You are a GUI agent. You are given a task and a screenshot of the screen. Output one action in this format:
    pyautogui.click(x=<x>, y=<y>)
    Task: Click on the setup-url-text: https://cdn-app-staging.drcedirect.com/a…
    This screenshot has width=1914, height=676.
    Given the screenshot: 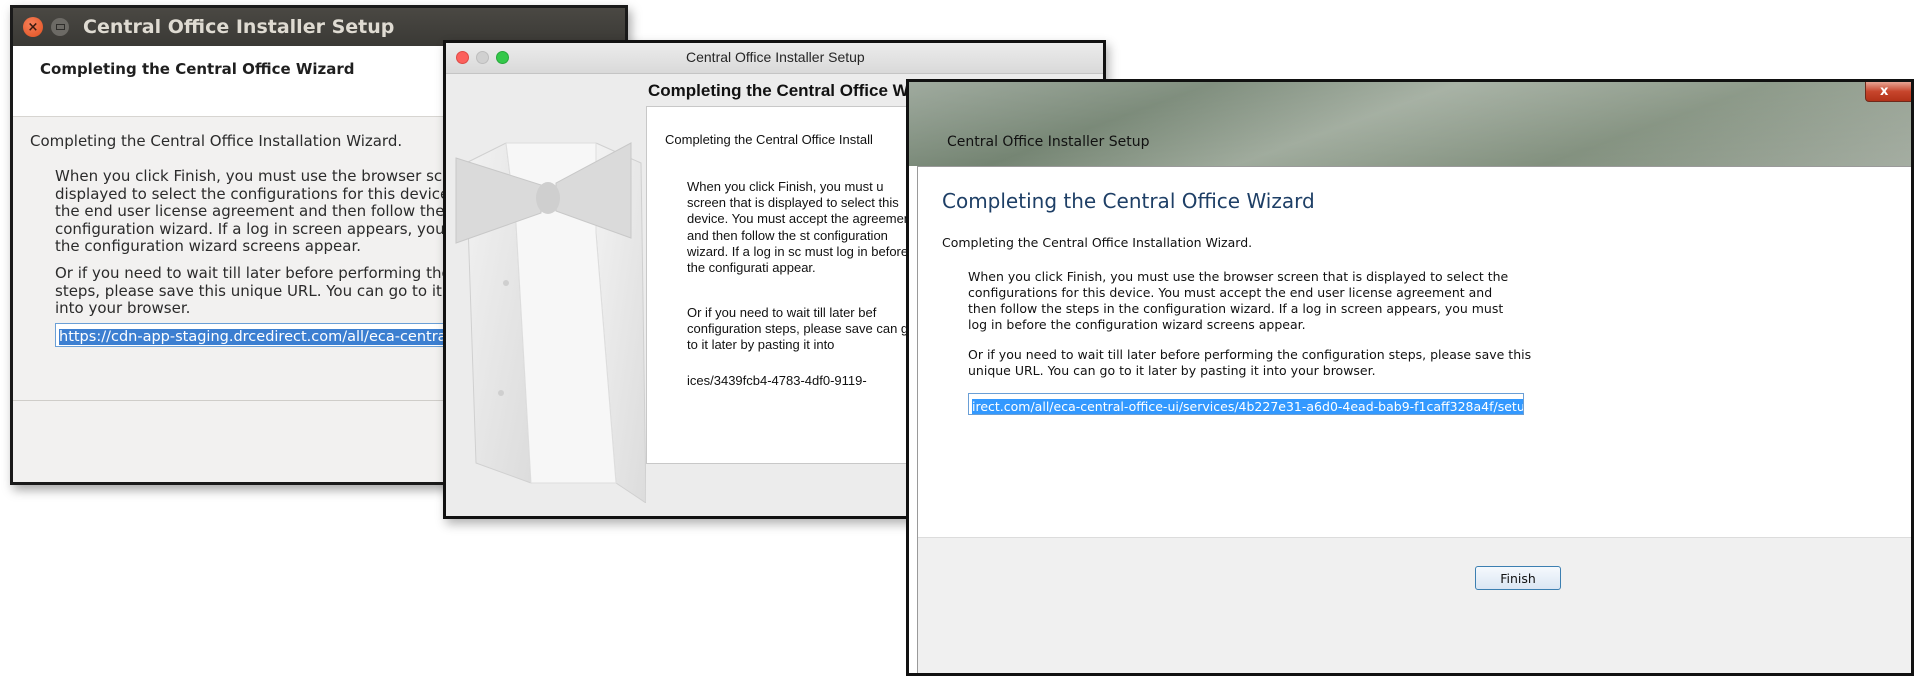 What is the action you would take?
    pyautogui.click(x=253, y=337)
    